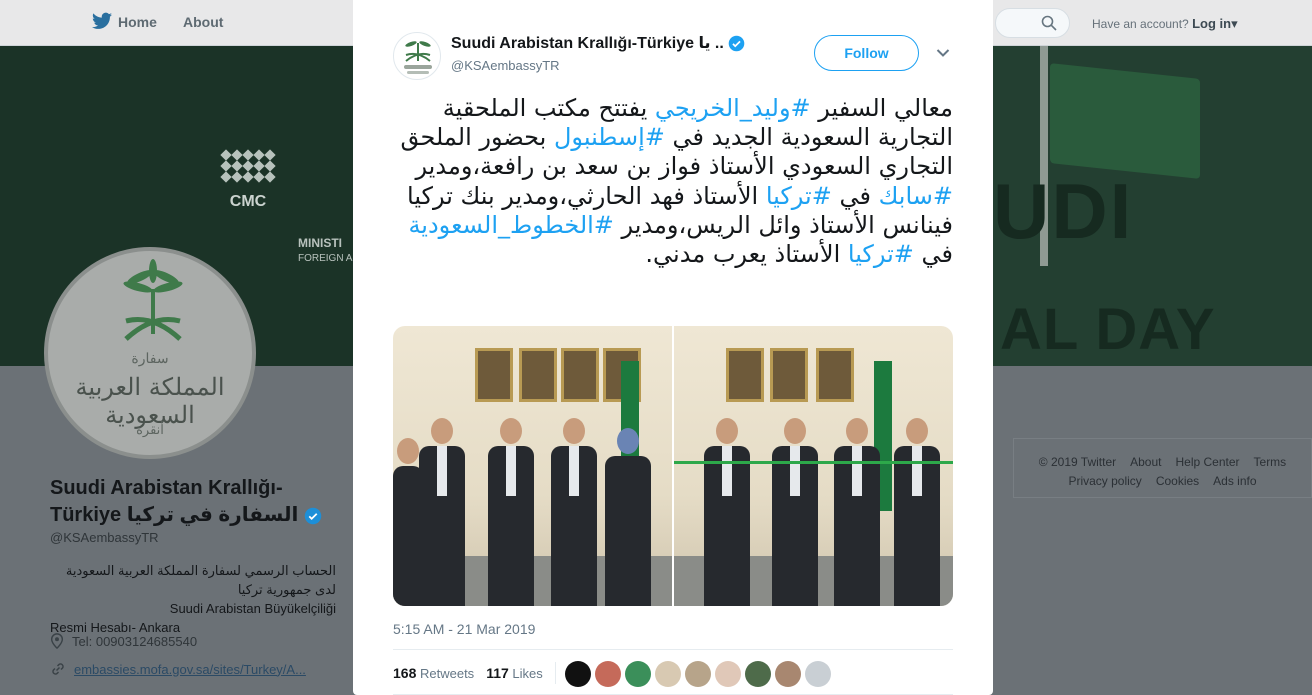  Describe the element at coordinates (1211, 23) in the screenshot. I see `login-link: Log in` at that location.